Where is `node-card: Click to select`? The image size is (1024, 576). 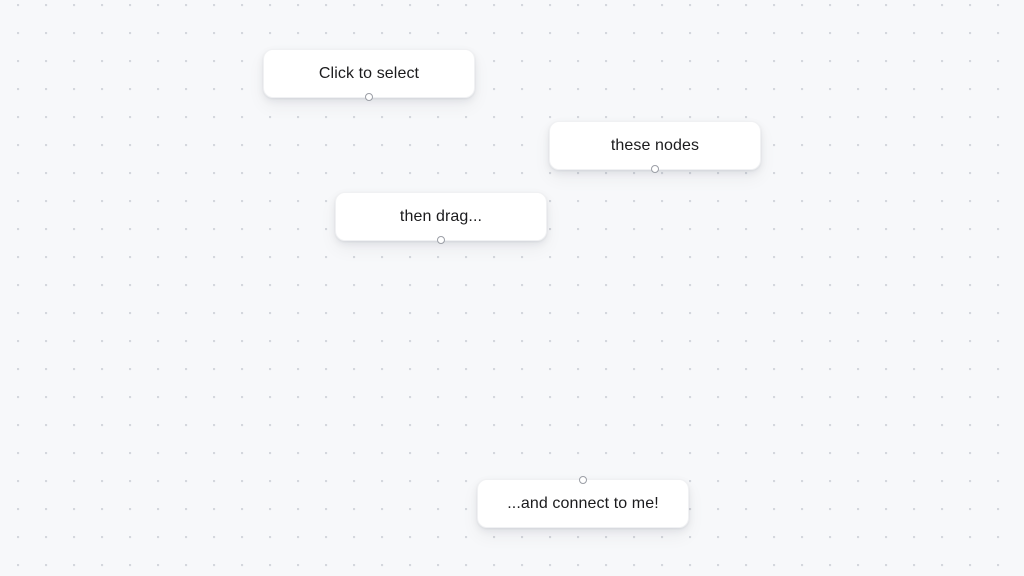
node-card: Click to select is located at coordinates (369, 75).